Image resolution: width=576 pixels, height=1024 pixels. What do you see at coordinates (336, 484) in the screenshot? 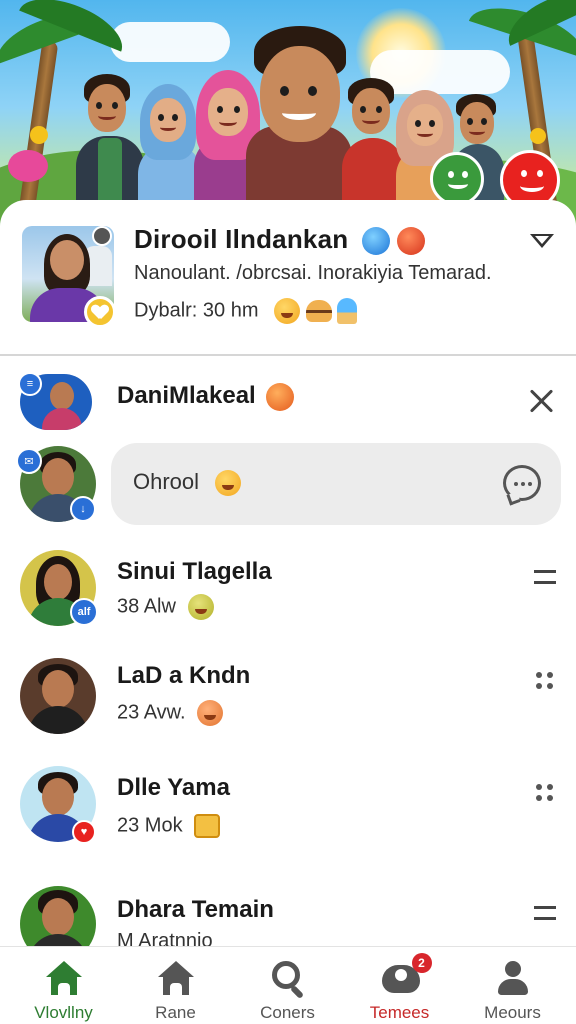
I see `reply-bubble: Ohrool` at bounding box center [336, 484].